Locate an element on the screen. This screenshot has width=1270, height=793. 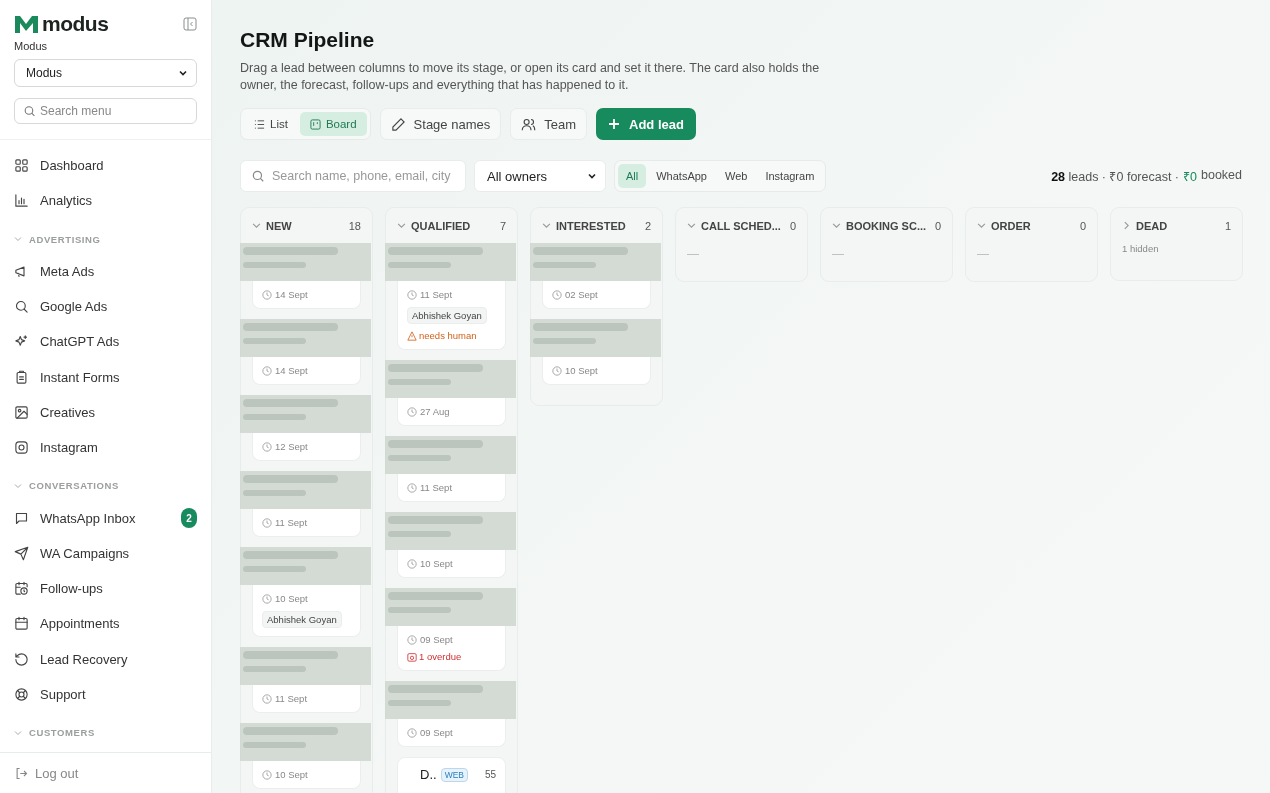
nav-label: WhatsApp Inbox is located at coordinates (88, 518).